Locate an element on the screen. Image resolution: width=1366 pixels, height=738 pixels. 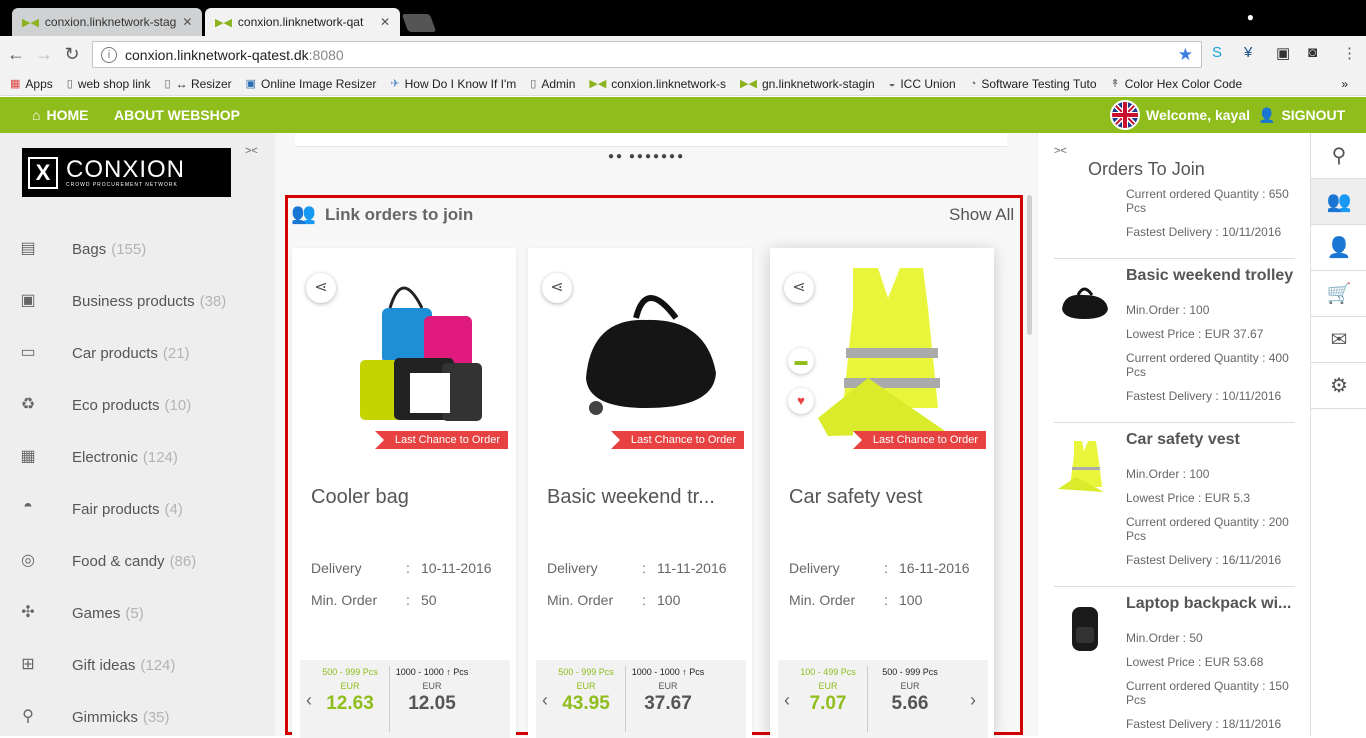
new-tab-button is located at coordinates (419, 23).